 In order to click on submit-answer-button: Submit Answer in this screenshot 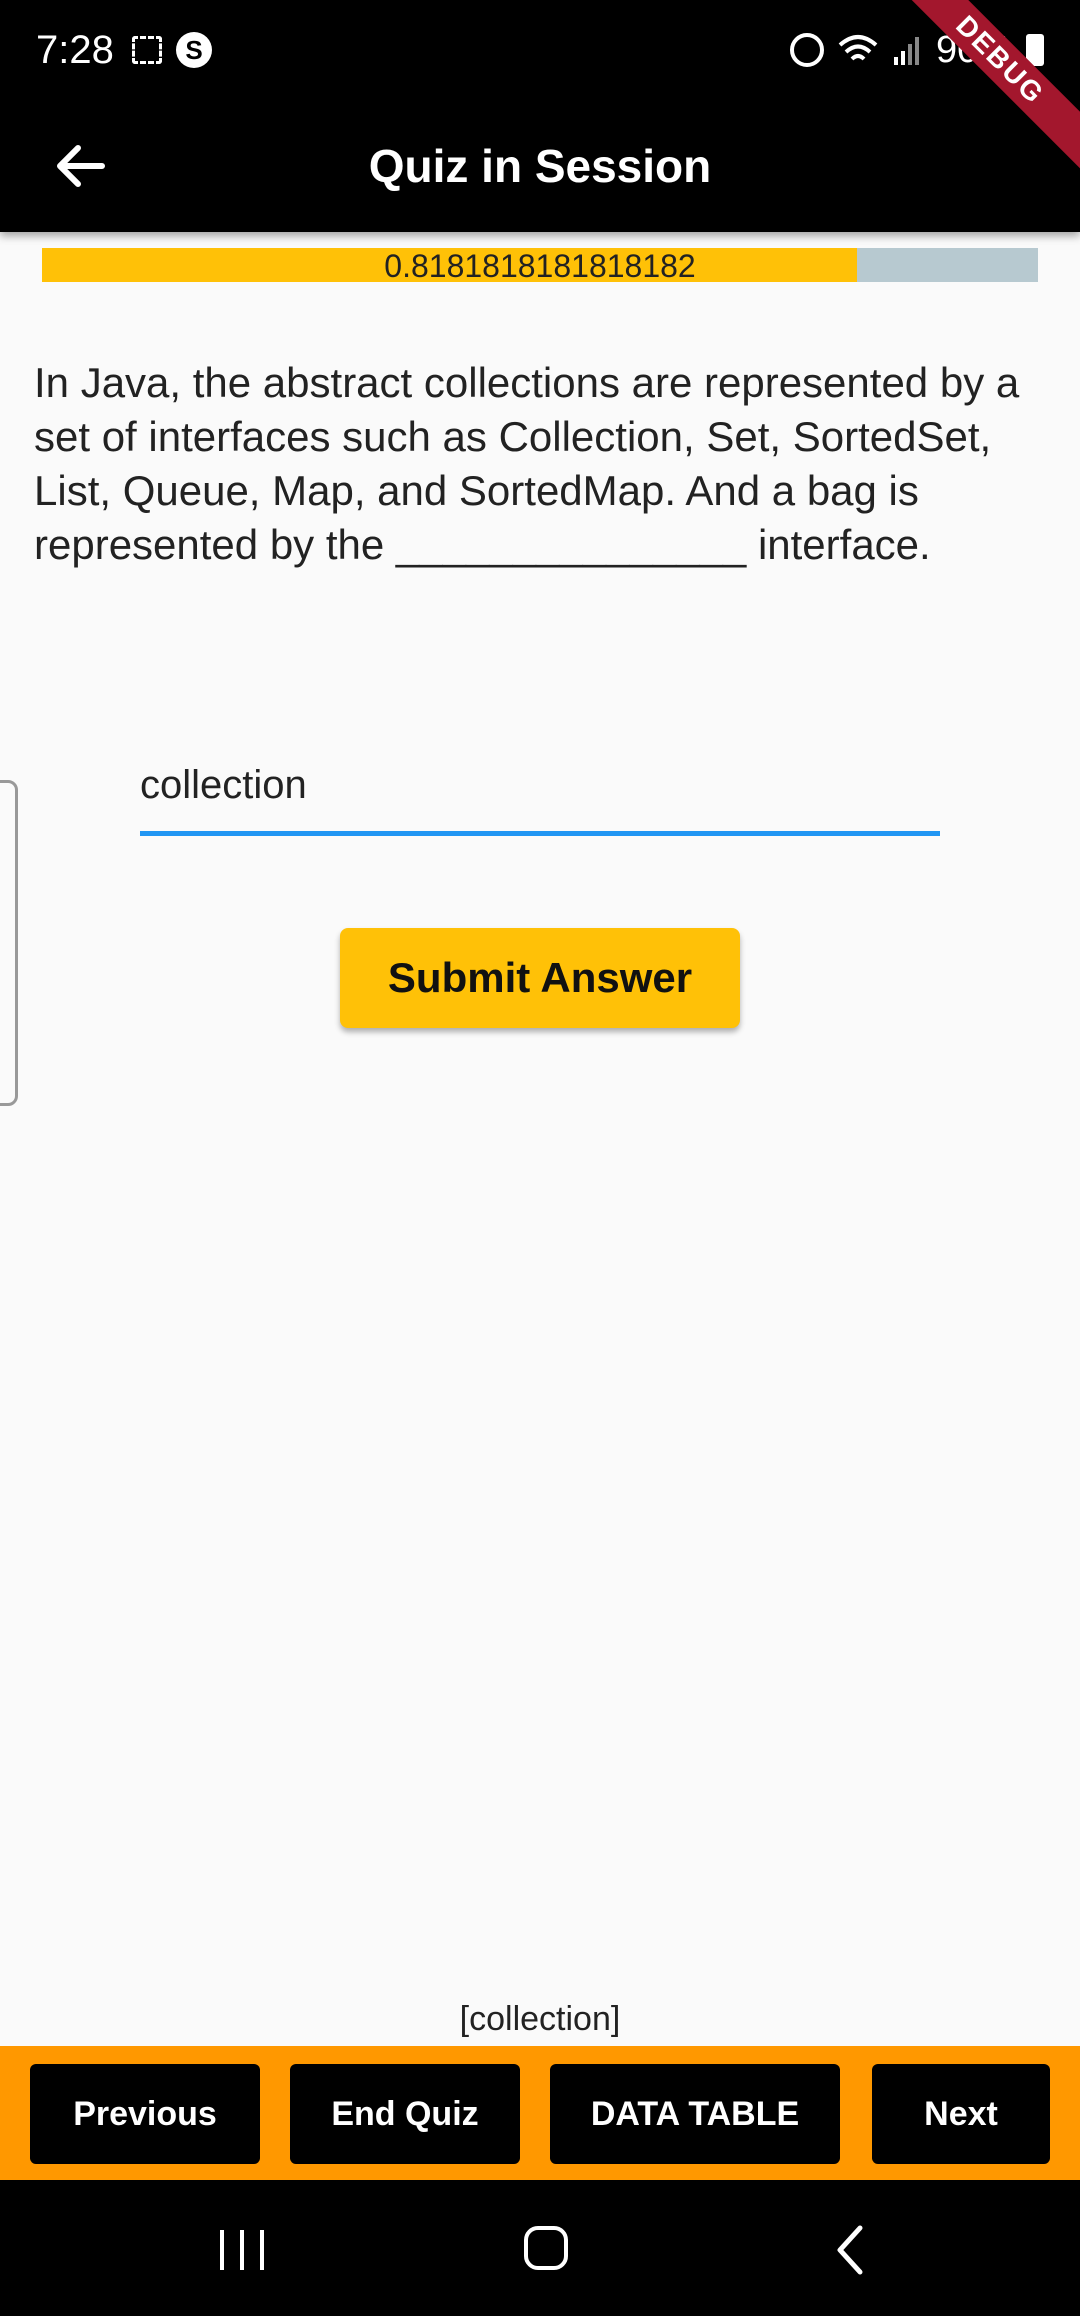, I will do `click(540, 978)`.